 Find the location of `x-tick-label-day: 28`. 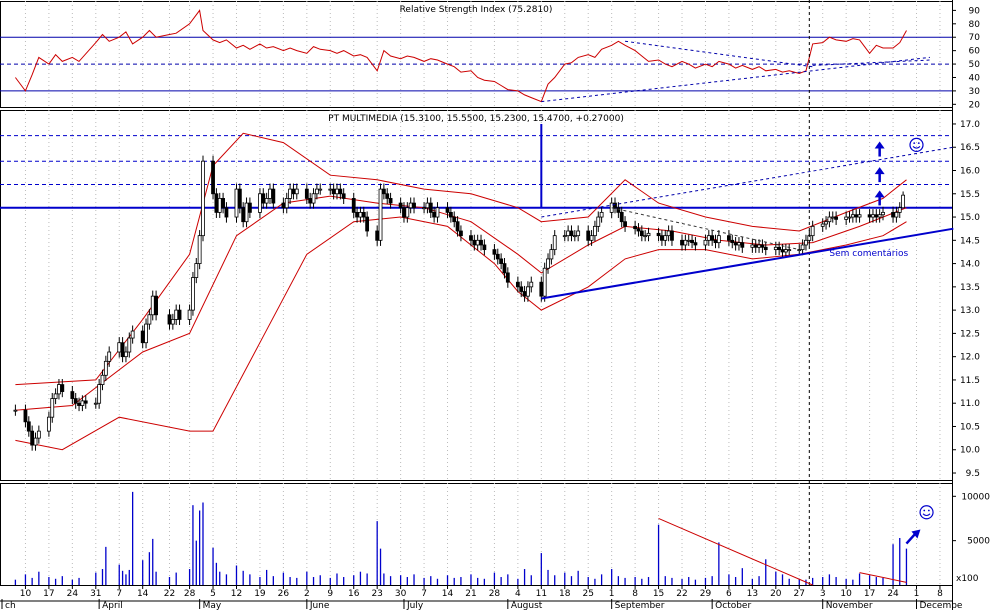

x-tick-label-day: 28 is located at coordinates (190, 594).